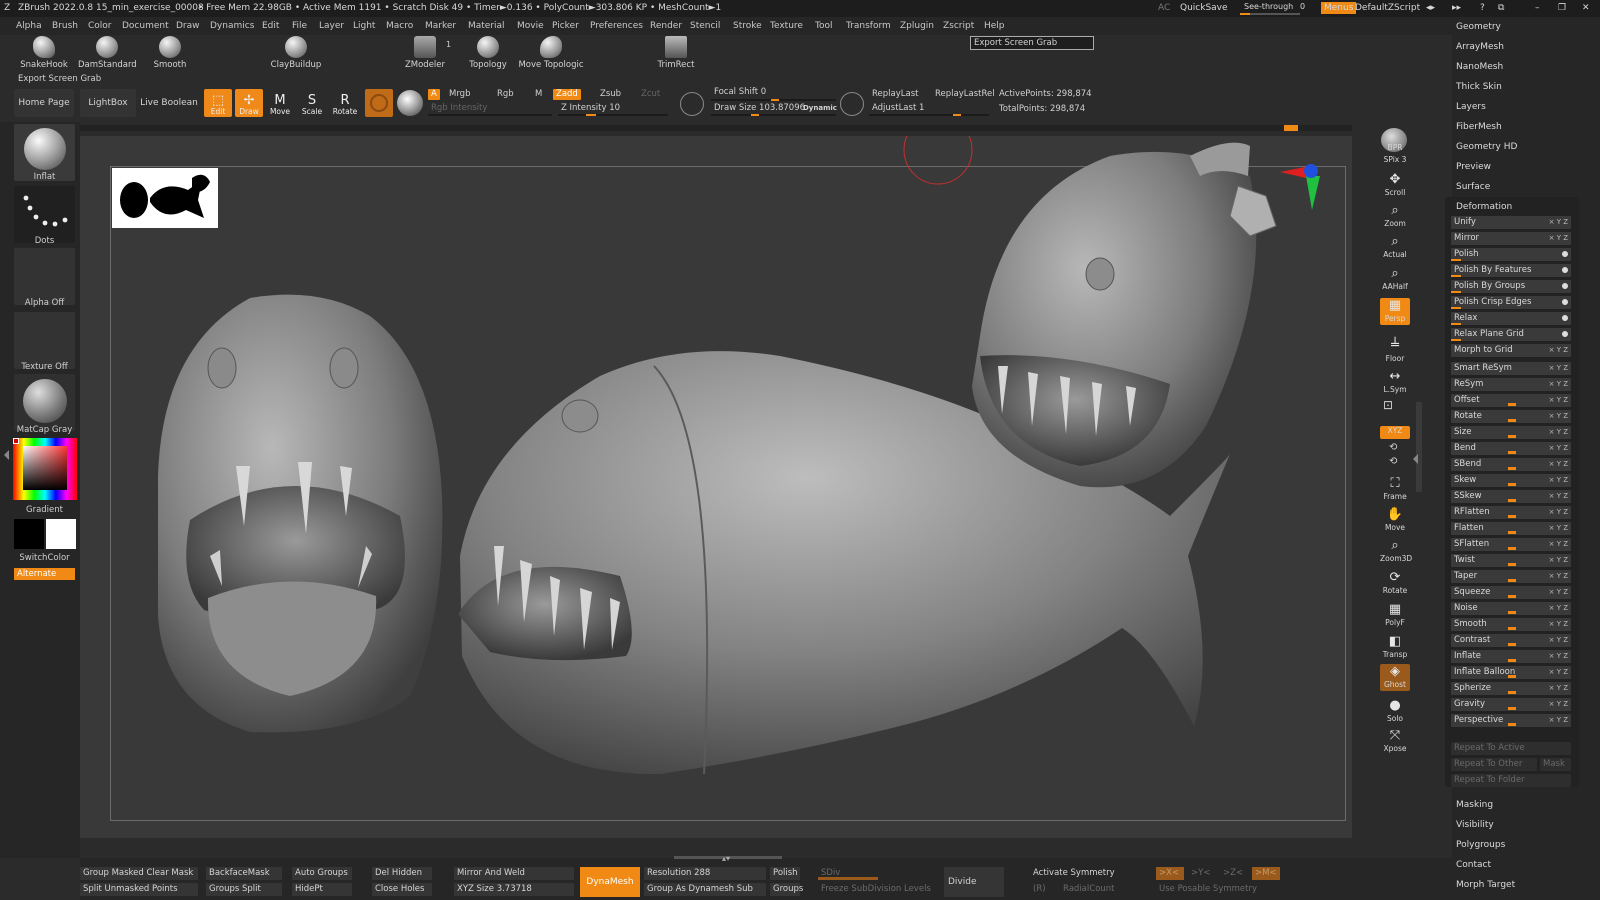 The width and height of the screenshot is (1600, 900). What do you see at coordinates (666, 26) in the screenshot?
I see `menu-render: Render` at bounding box center [666, 26].